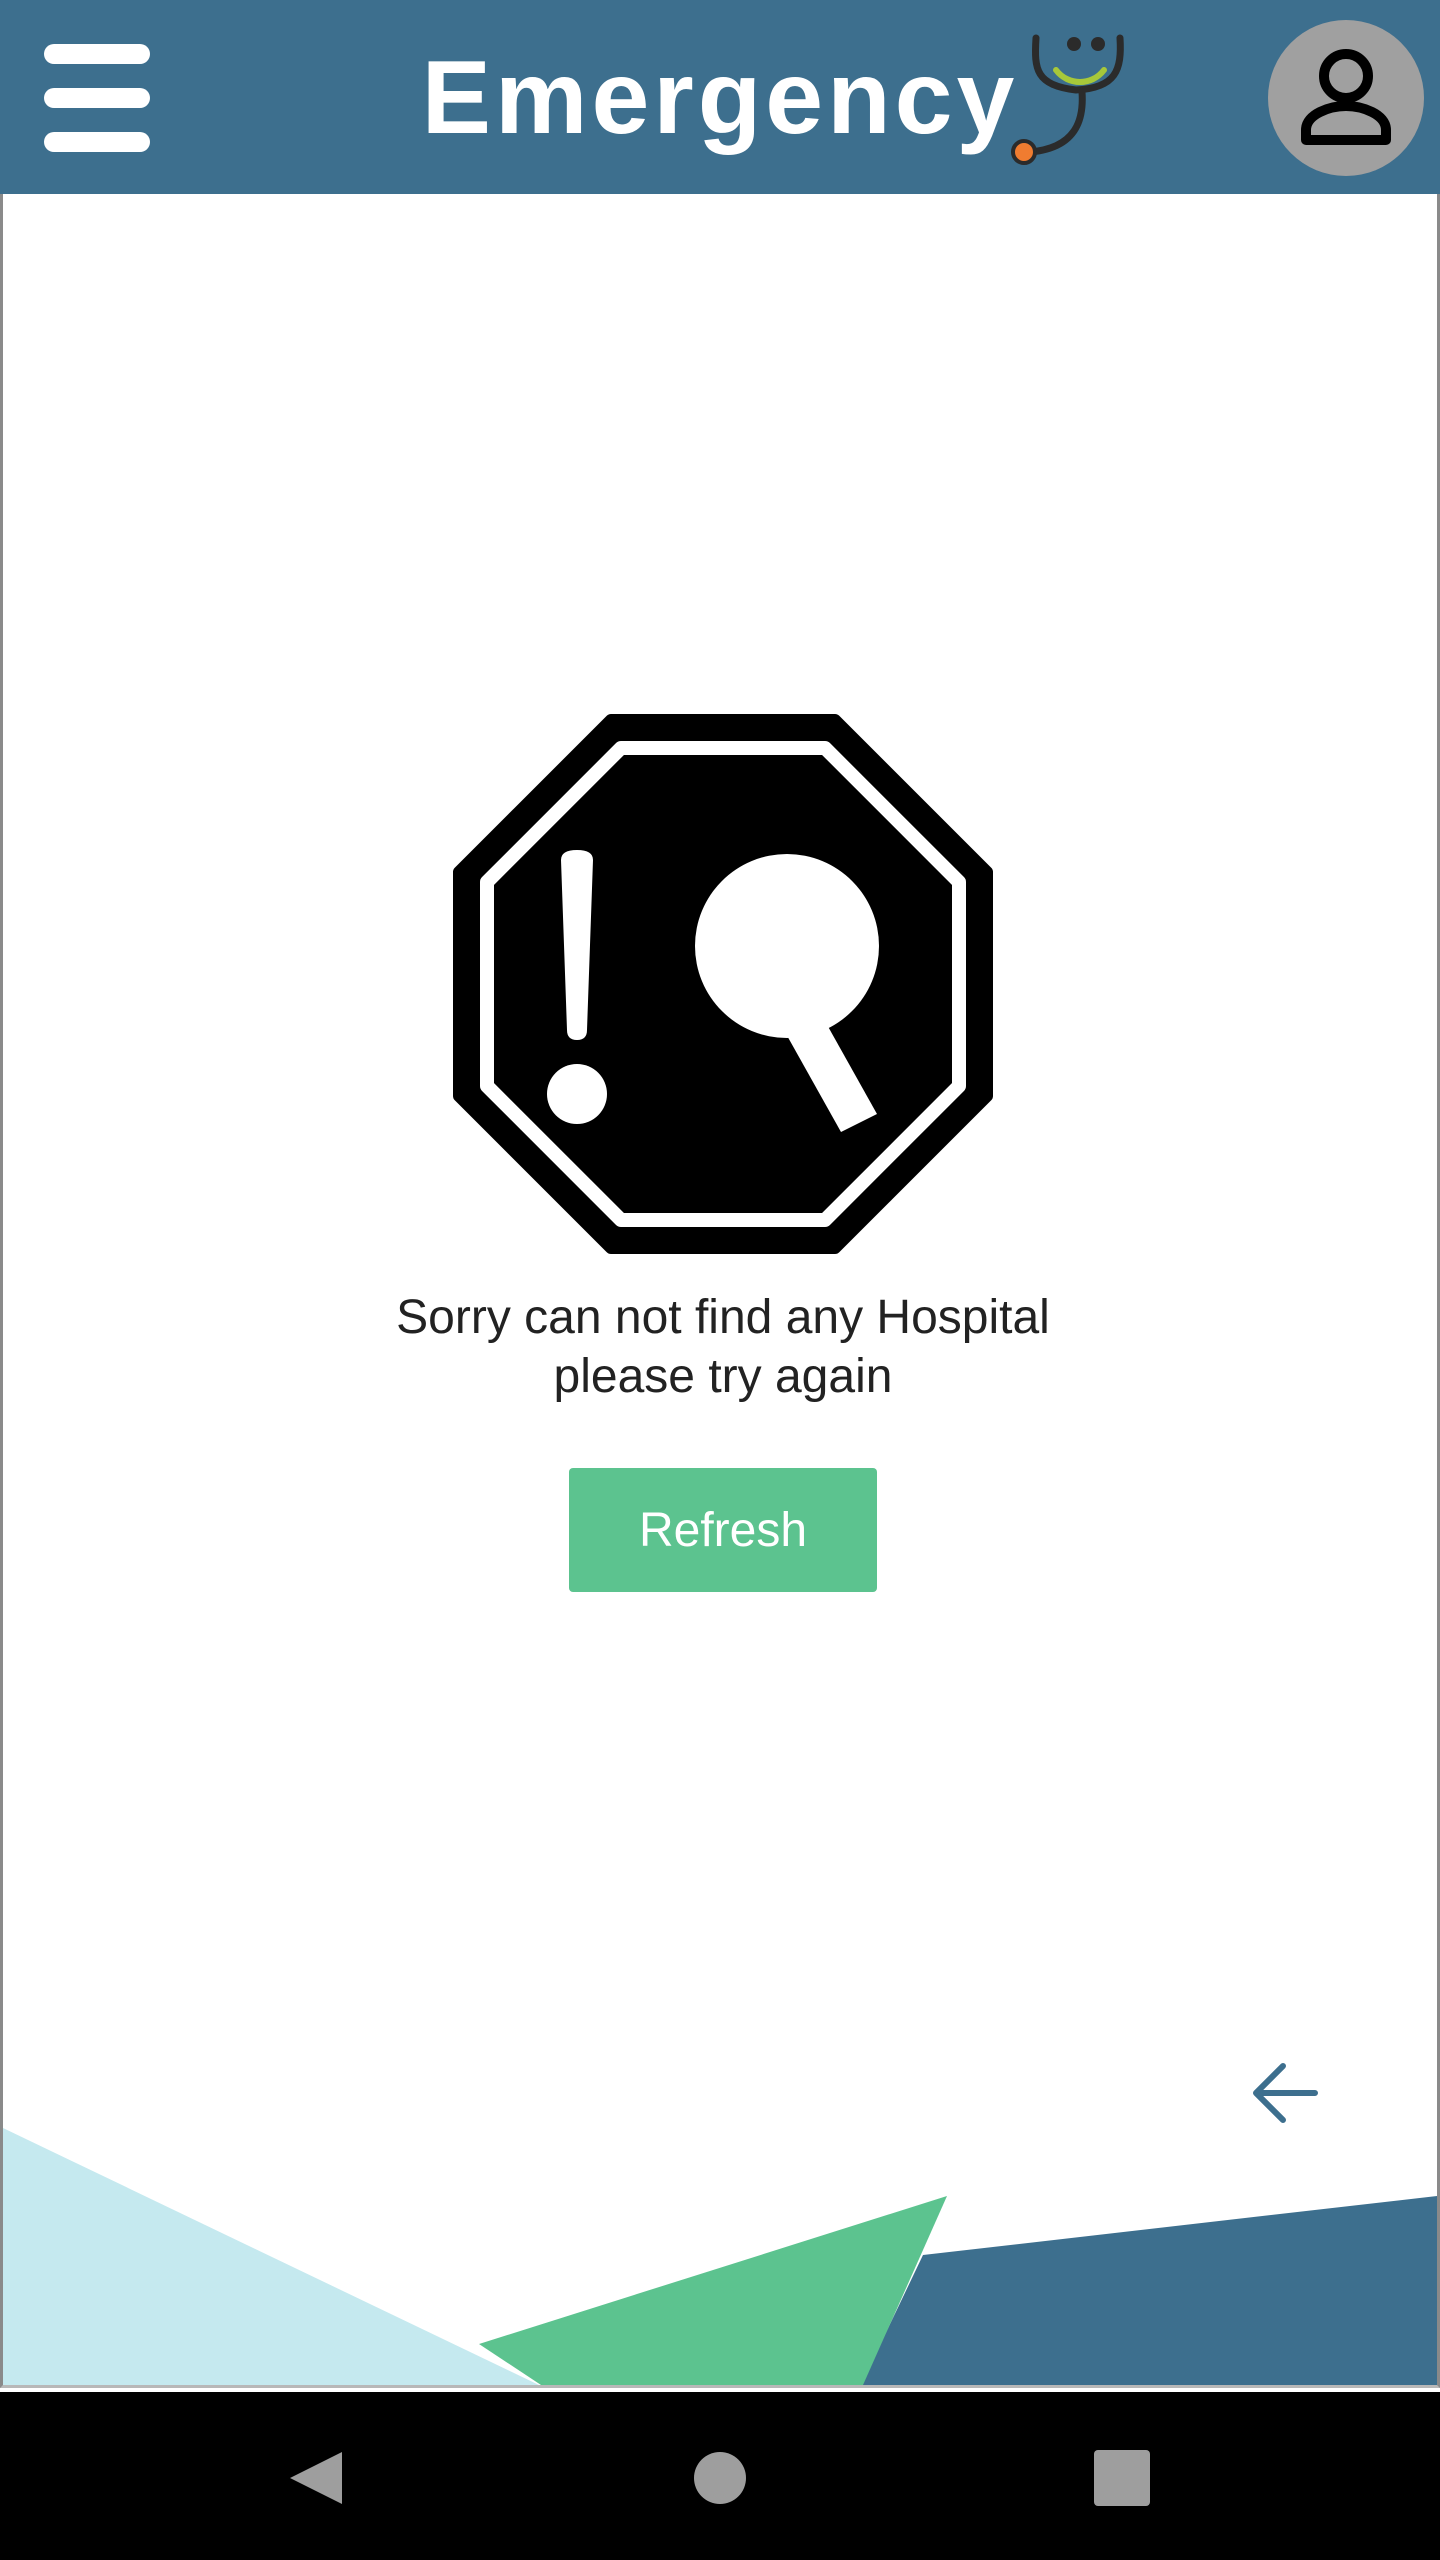 The width and height of the screenshot is (1440, 2560). I want to click on decorative-shapes, so click(720, 2256).